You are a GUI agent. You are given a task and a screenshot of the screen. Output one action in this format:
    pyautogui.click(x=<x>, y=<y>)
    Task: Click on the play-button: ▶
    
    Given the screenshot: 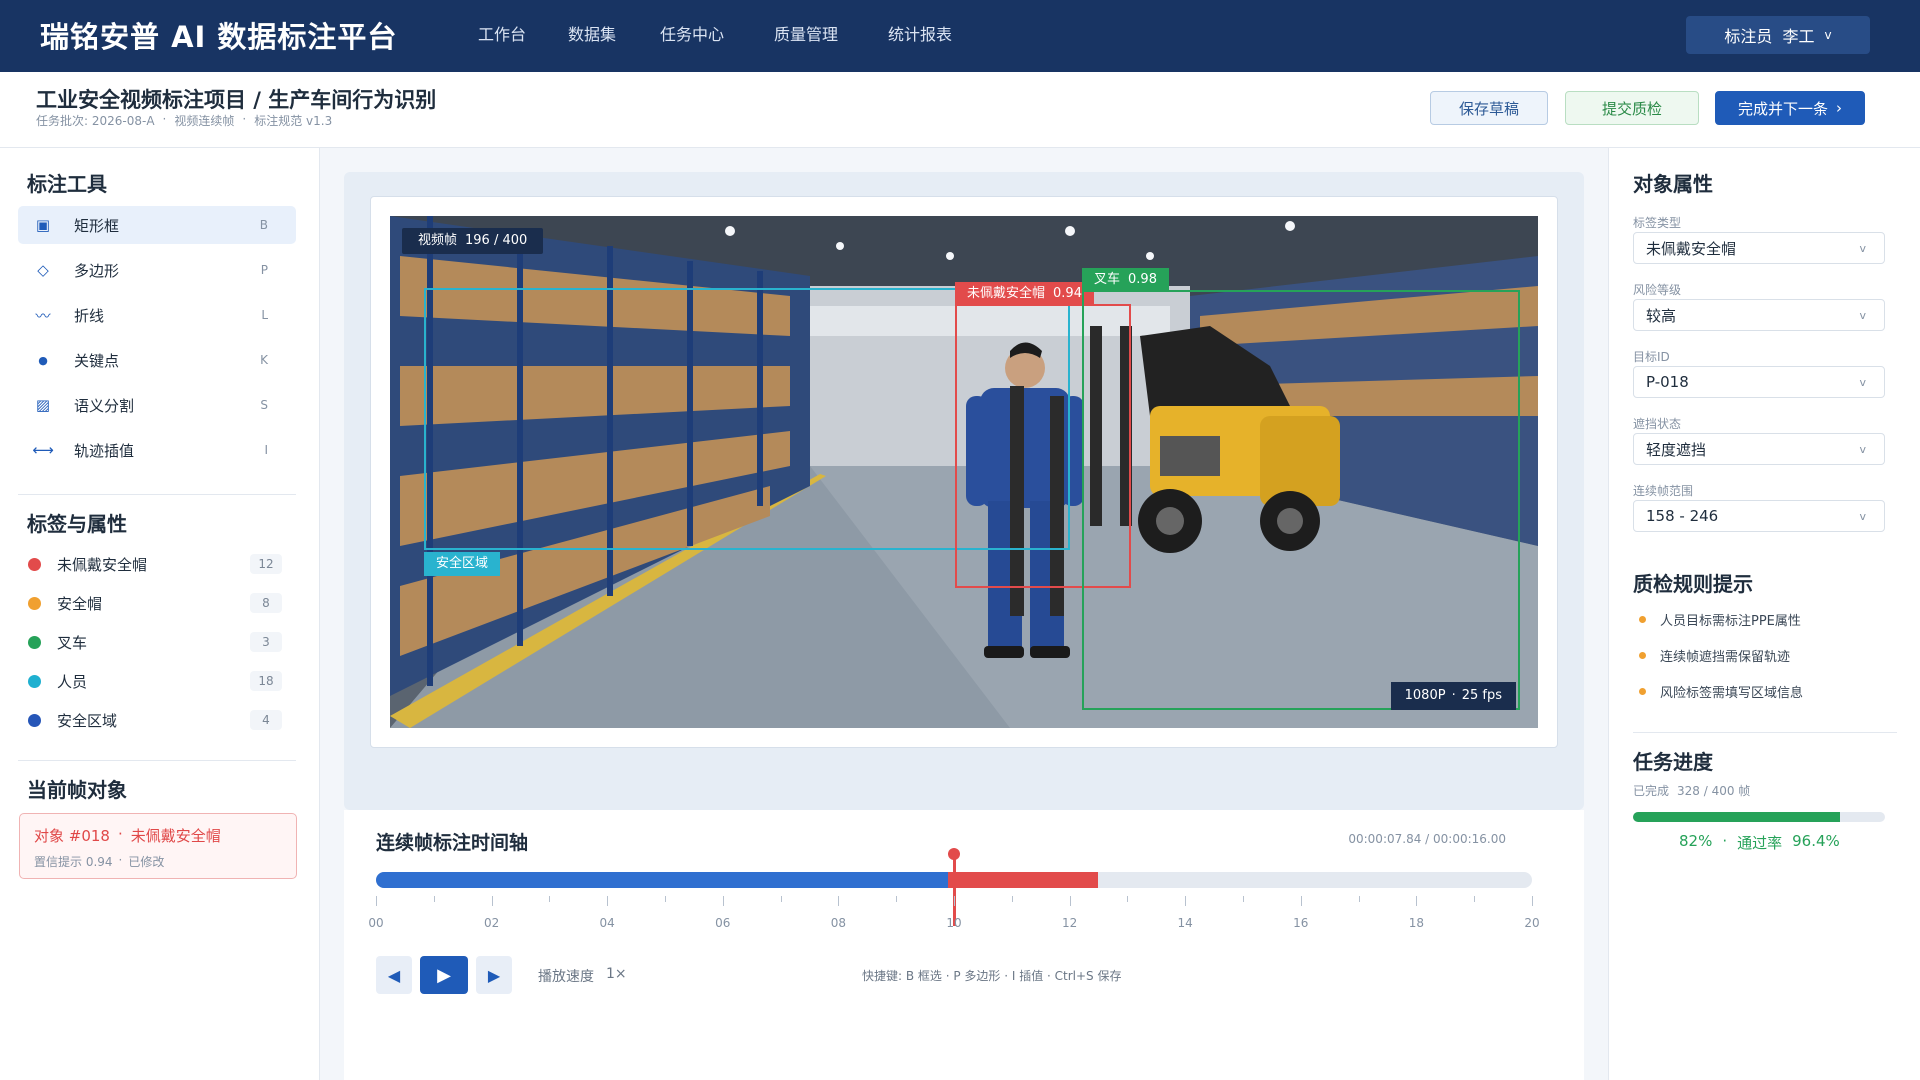 What is the action you would take?
    pyautogui.click(x=444, y=975)
    